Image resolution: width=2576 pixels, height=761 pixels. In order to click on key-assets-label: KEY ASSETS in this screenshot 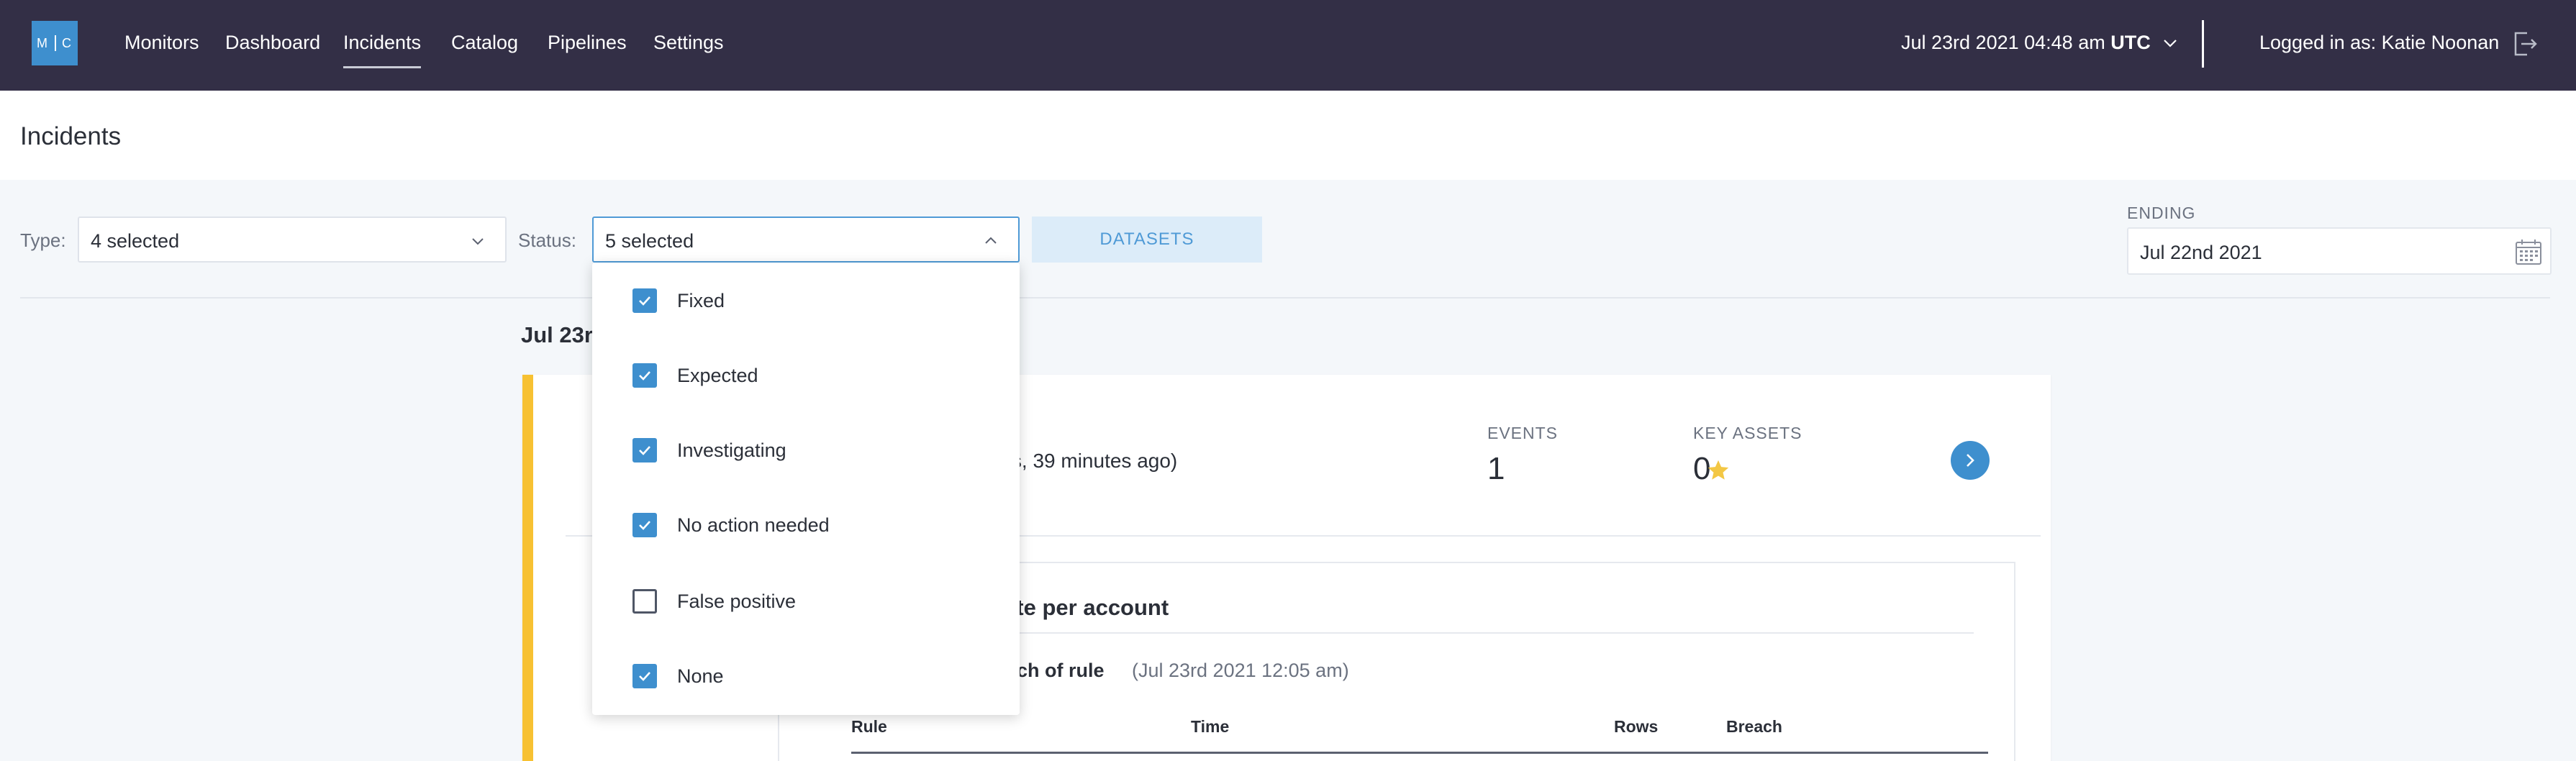, I will do `click(1747, 433)`.